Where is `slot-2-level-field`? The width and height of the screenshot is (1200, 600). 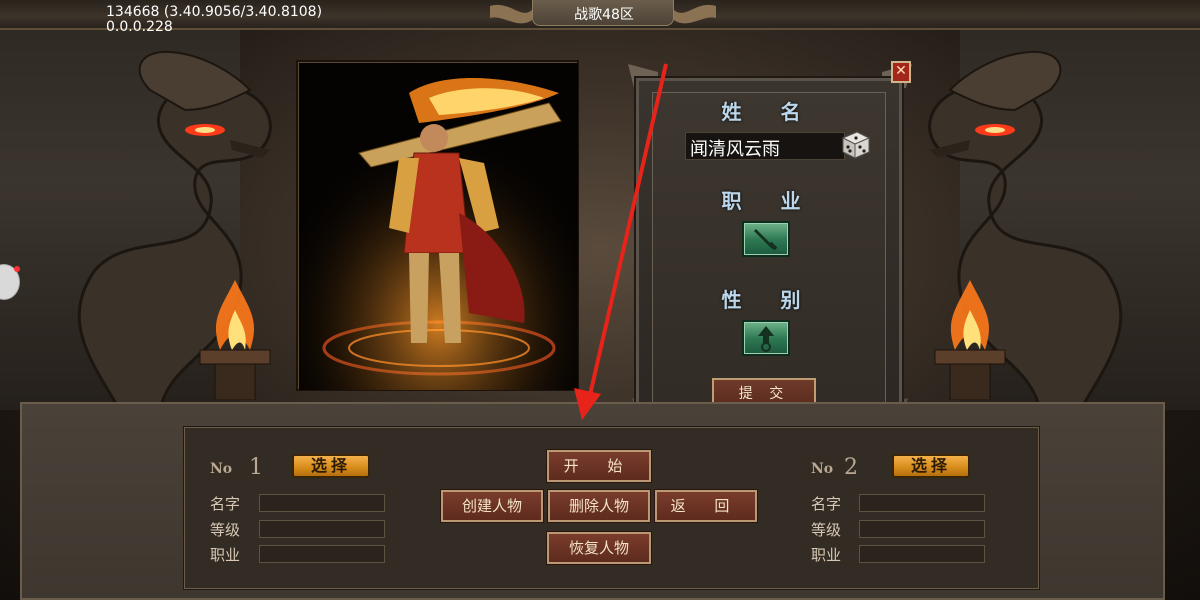 slot-2-level-field is located at coordinates (922, 529).